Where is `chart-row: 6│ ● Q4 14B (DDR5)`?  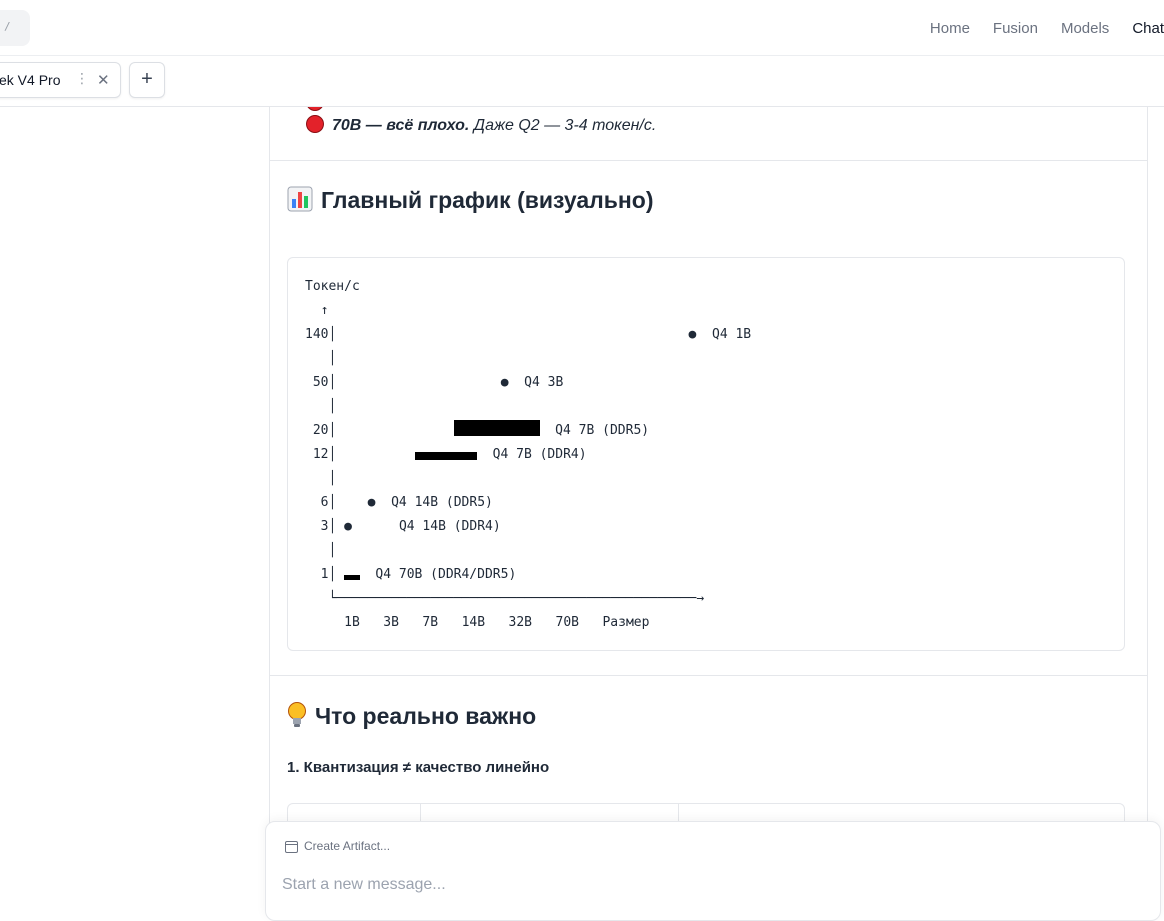 chart-row: 6│ ● Q4 14B (DDR5) is located at coordinates (528, 503).